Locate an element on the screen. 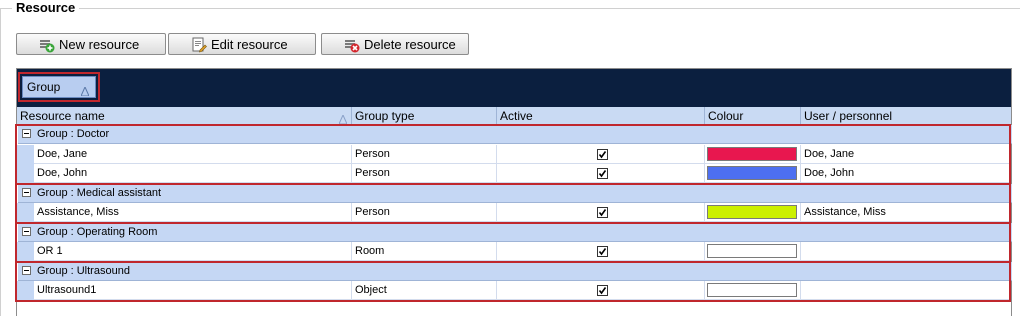  type-cell: Room is located at coordinates (424, 251).